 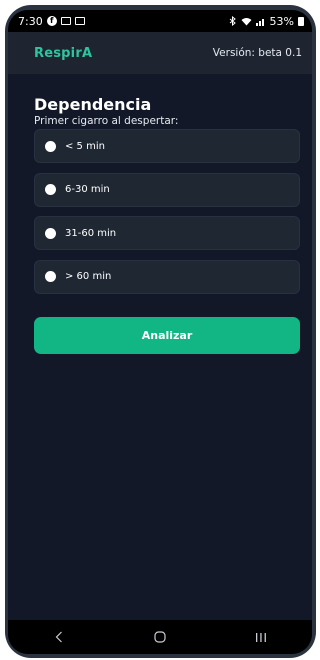 What do you see at coordinates (65, 21) in the screenshot?
I see `mail-icon` at bounding box center [65, 21].